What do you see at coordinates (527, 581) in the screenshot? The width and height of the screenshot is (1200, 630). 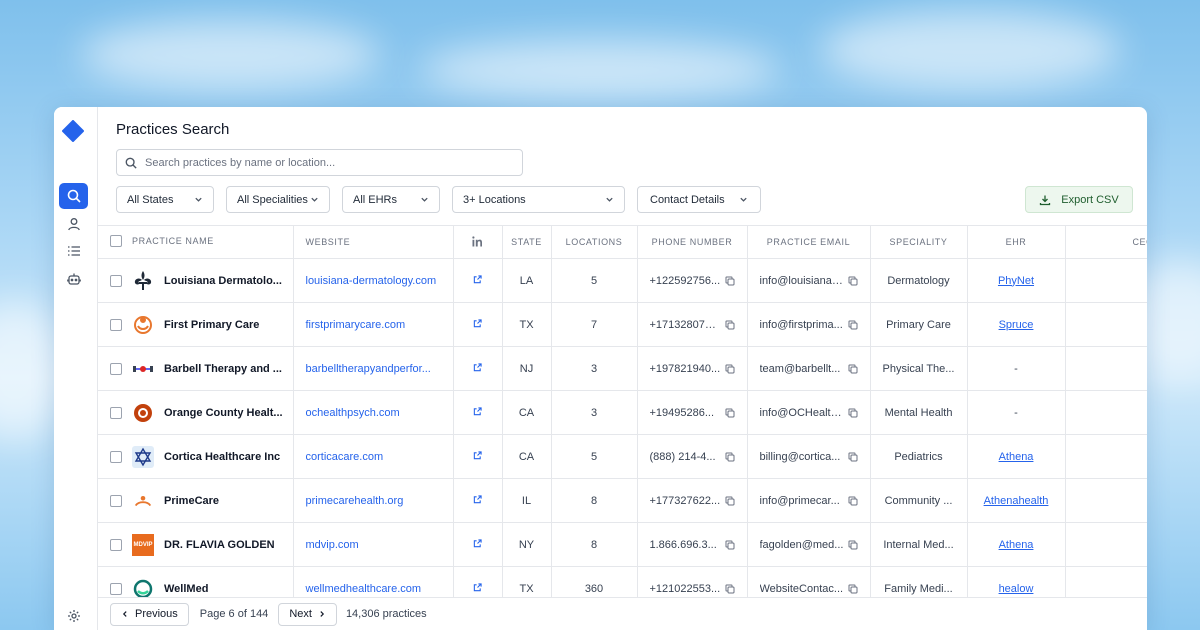 I see `state-cell: TX` at bounding box center [527, 581].